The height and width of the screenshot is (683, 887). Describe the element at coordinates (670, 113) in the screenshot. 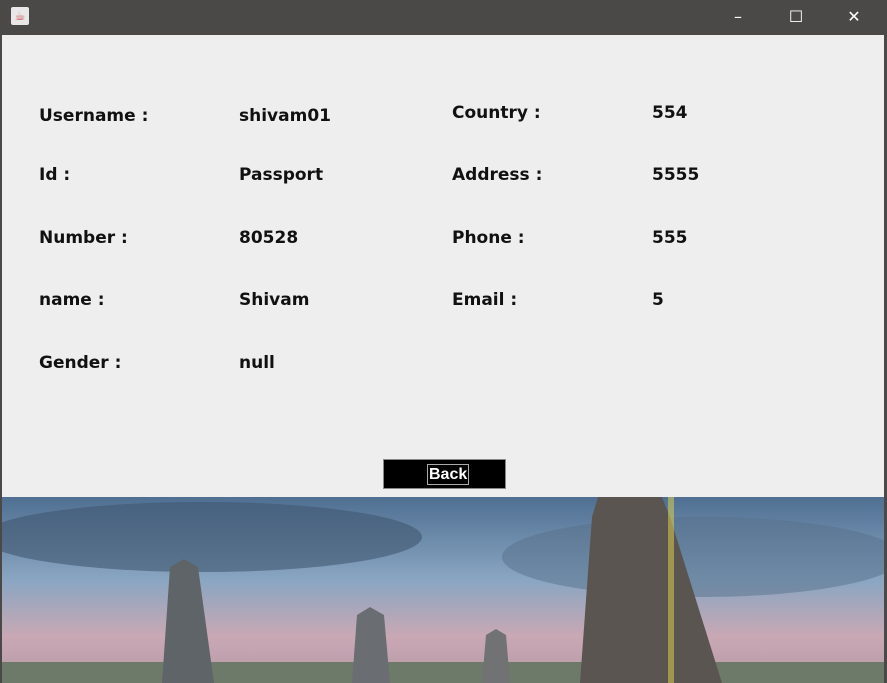

I see `country-value: 554` at that location.